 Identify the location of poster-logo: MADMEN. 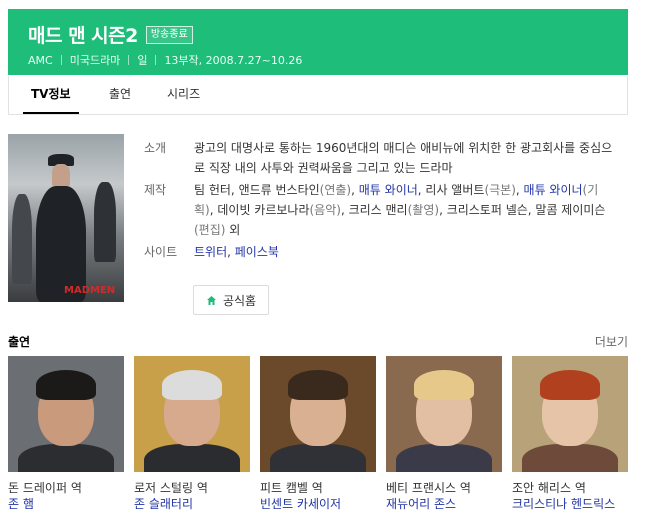
(90, 290).